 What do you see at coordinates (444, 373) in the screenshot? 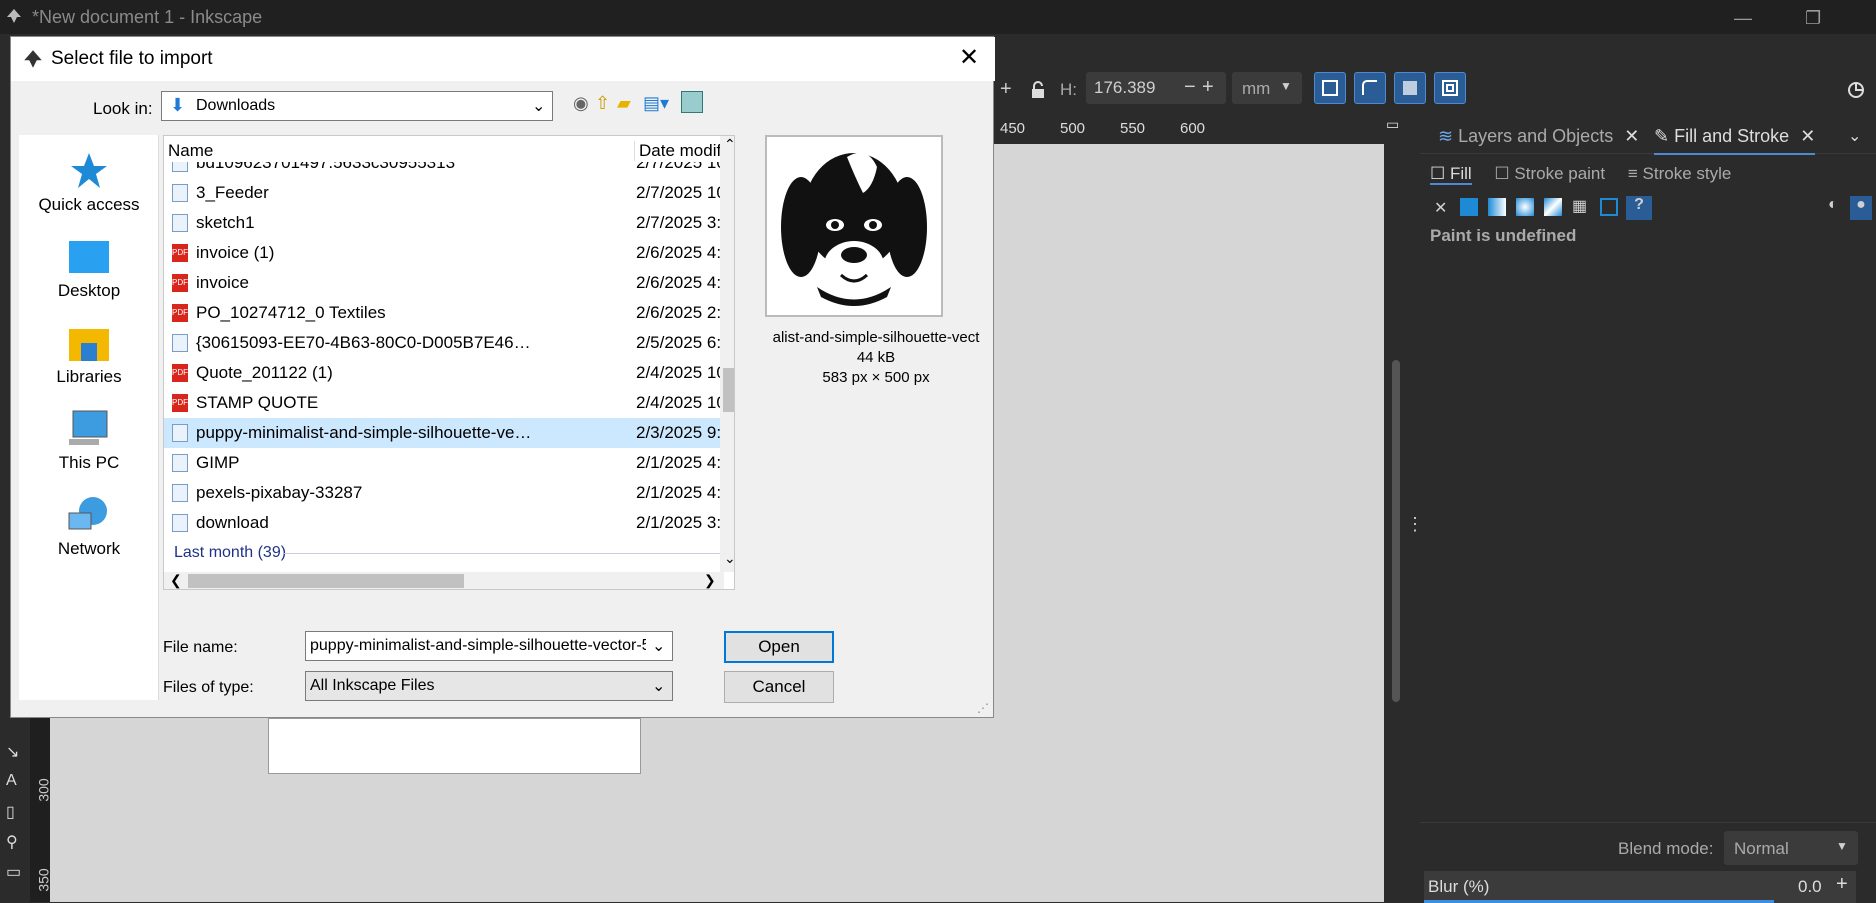
I see `file-row: PDF Quote_201122 (1) 2/4/2025 10` at bounding box center [444, 373].